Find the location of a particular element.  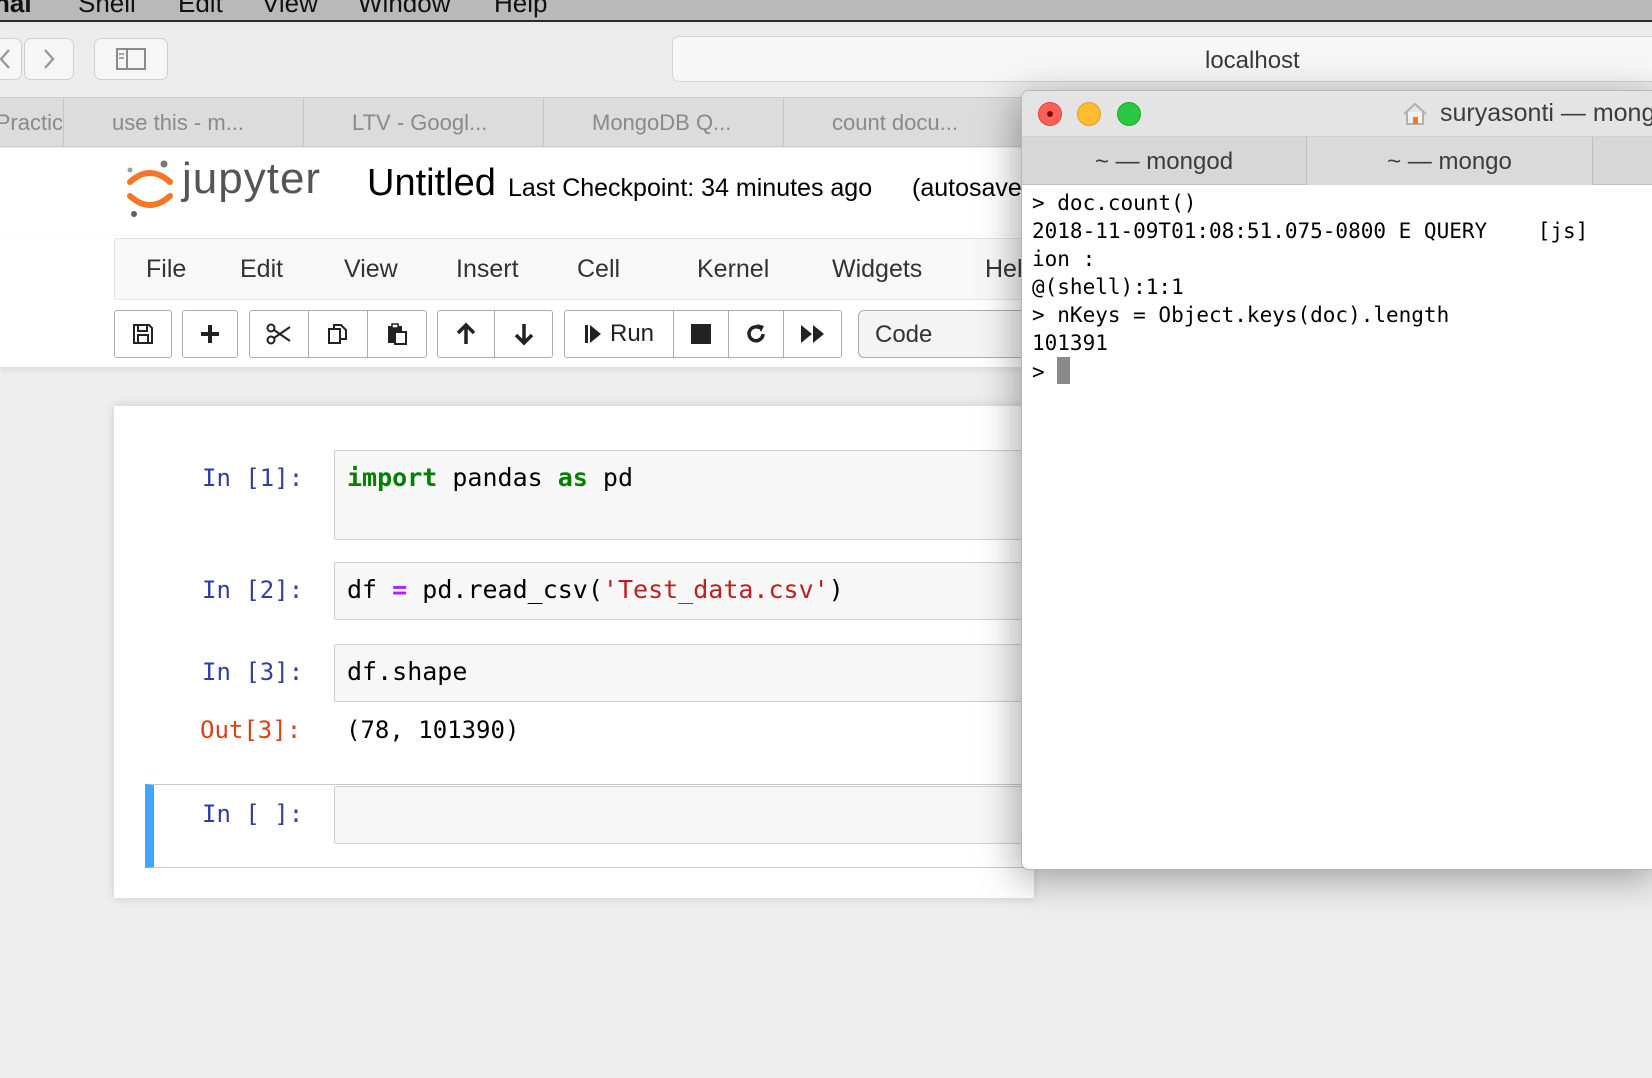

code-token: pd.read_csv( is located at coordinates (512, 589).